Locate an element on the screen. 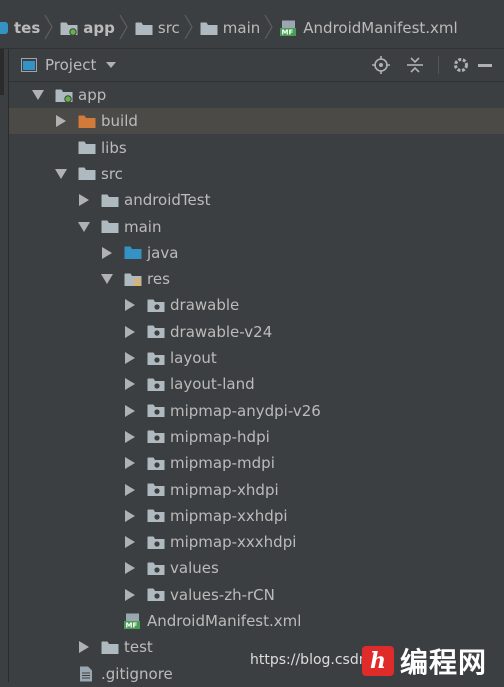 The height and width of the screenshot is (687, 504). breadcrumb-label: main is located at coordinates (241, 28).